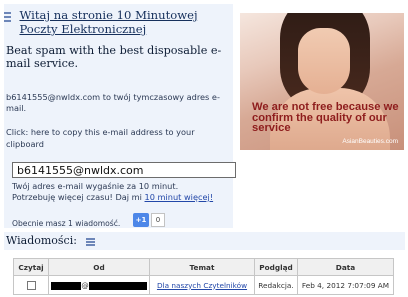  What do you see at coordinates (41, 240) in the screenshot?
I see `messages-title: Wiadomości:` at bounding box center [41, 240].